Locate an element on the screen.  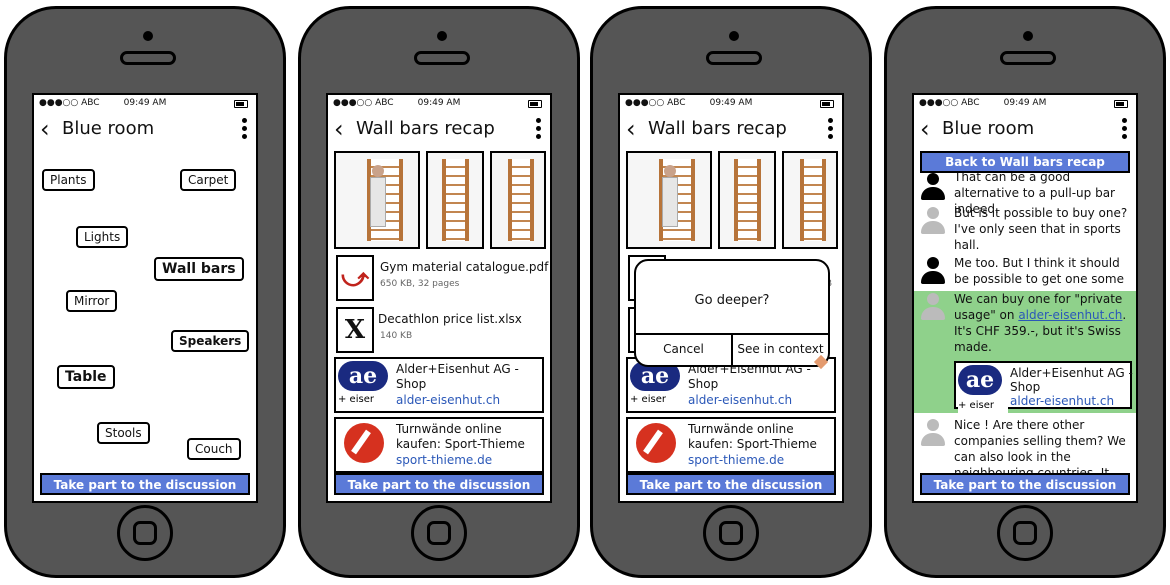
file-name: Gym material catalogue.pdf is located at coordinates (464, 267).